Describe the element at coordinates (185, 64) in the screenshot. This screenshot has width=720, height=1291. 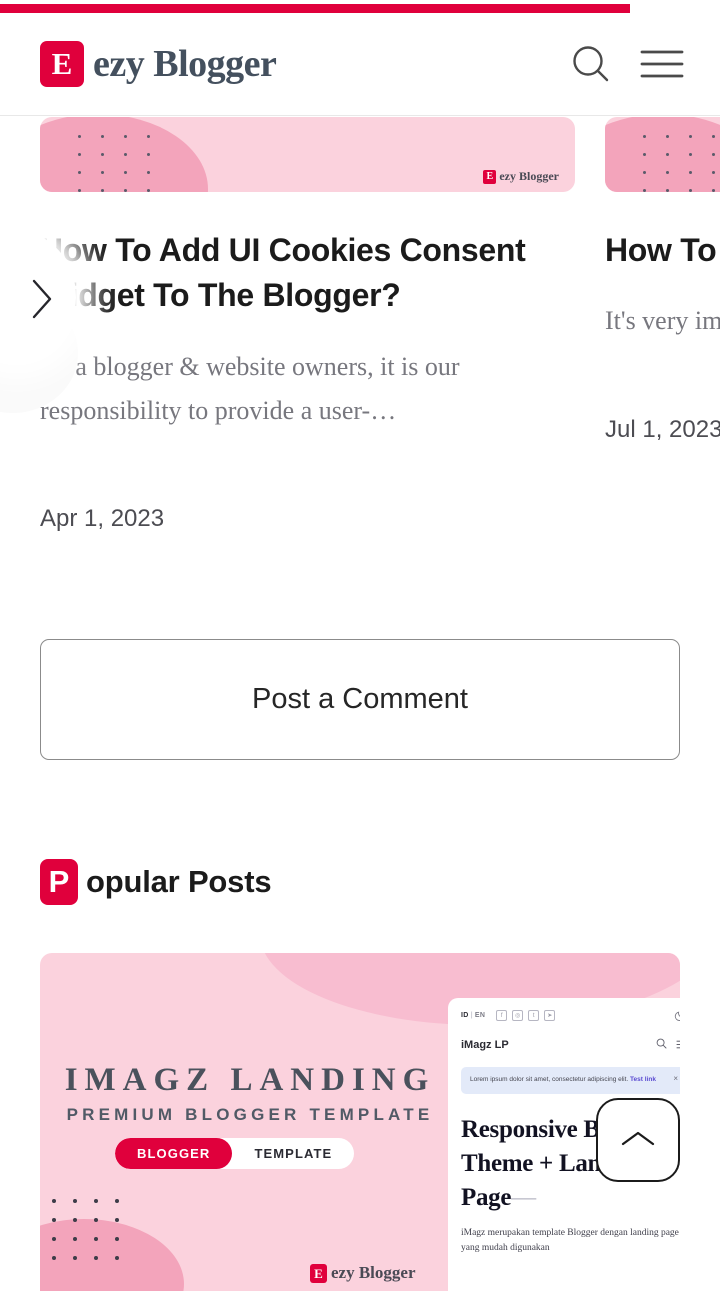
I see `logo-text: ezy Blogger` at that location.